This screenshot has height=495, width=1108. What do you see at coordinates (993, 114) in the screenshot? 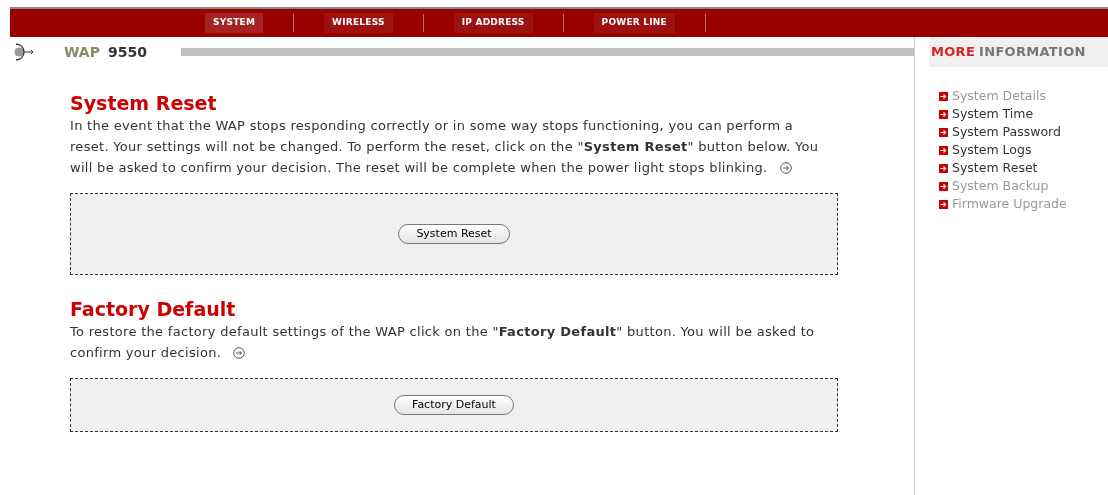
I see `sidebar-link: System Time` at bounding box center [993, 114].